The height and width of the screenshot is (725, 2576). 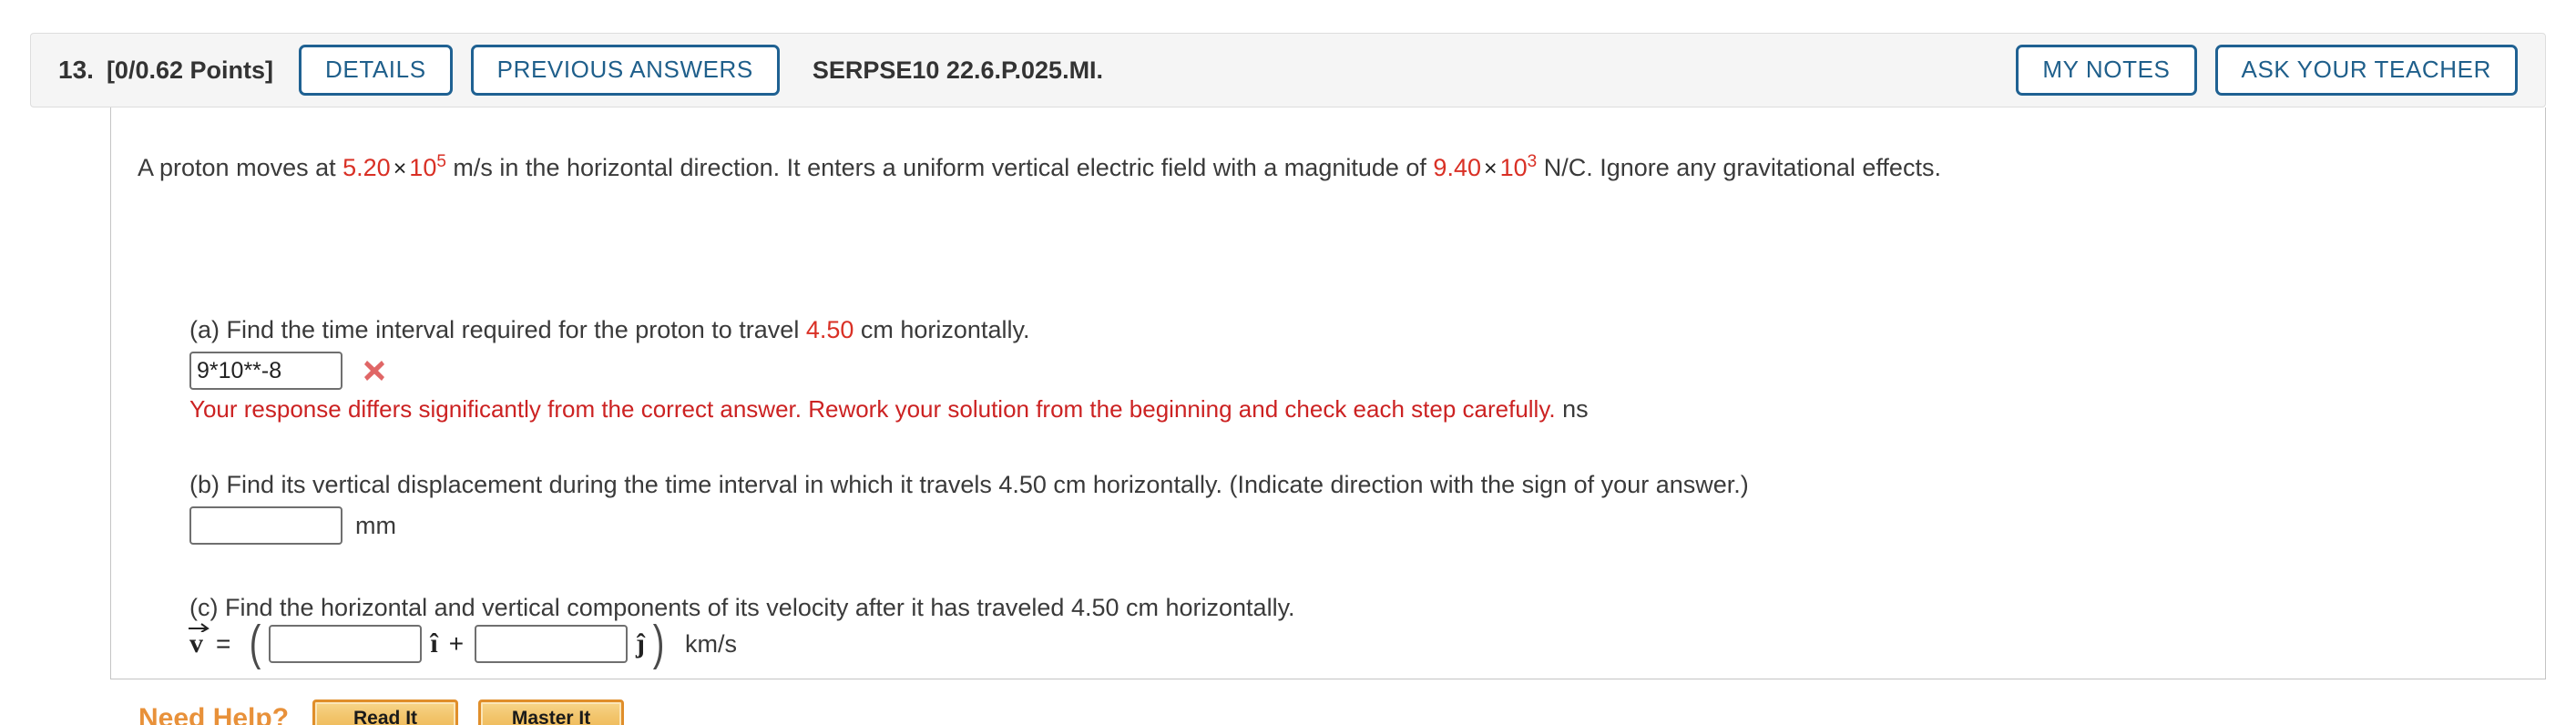 What do you see at coordinates (551, 712) in the screenshot?
I see `master-it-button: Master It` at bounding box center [551, 712].